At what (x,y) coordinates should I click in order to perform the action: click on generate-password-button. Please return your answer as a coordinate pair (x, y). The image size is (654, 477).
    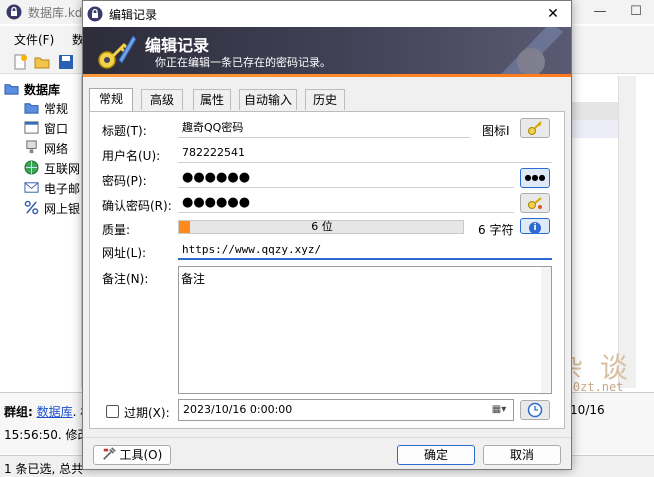
    Looking at the image, I should click on (535, 203).